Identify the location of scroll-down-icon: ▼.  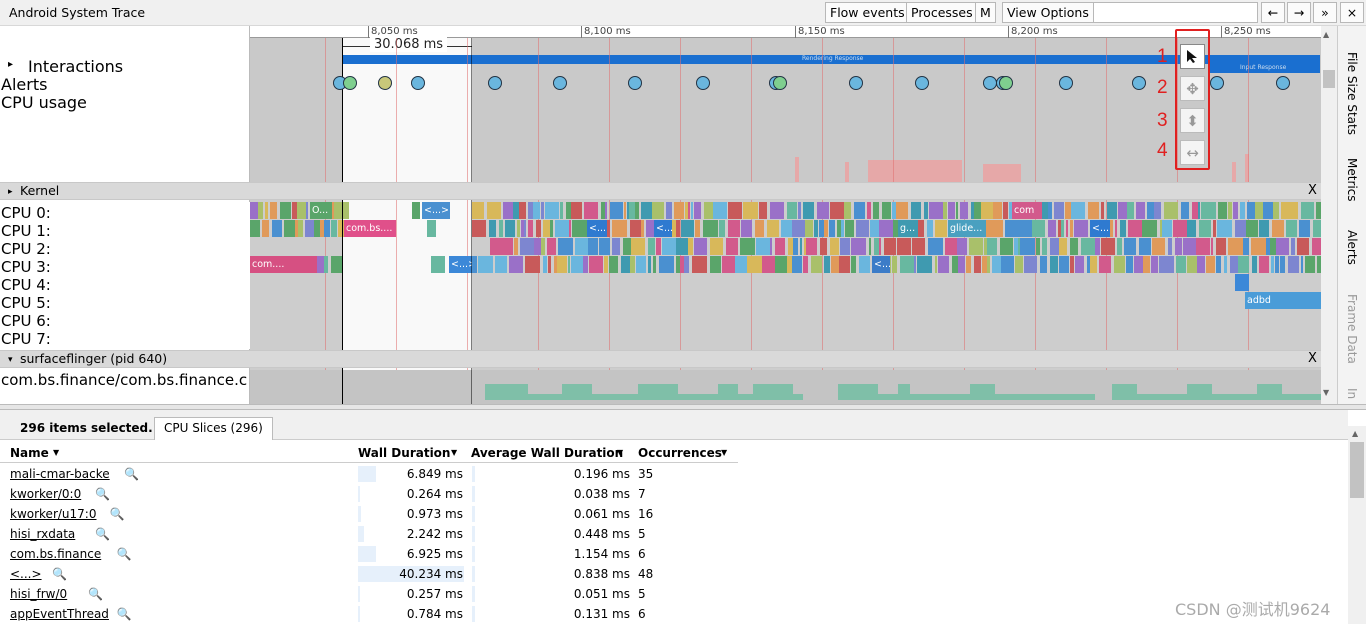
(1326, 392).